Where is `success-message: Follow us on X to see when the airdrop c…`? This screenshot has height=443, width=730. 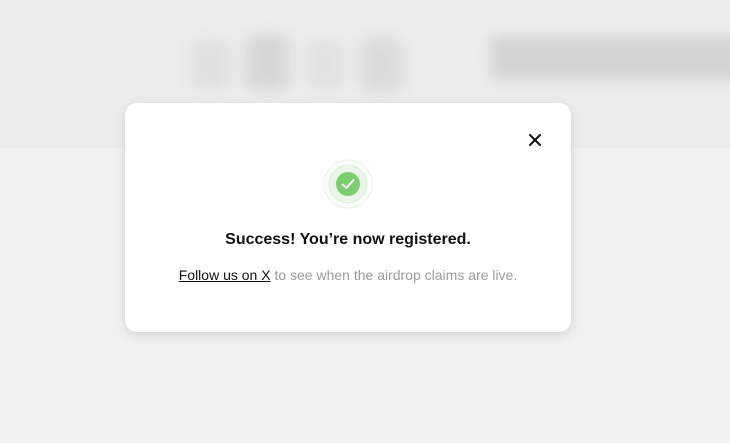 success-message: Follow us on X to see when the airdrop c… is located at coordinates (348, 275).